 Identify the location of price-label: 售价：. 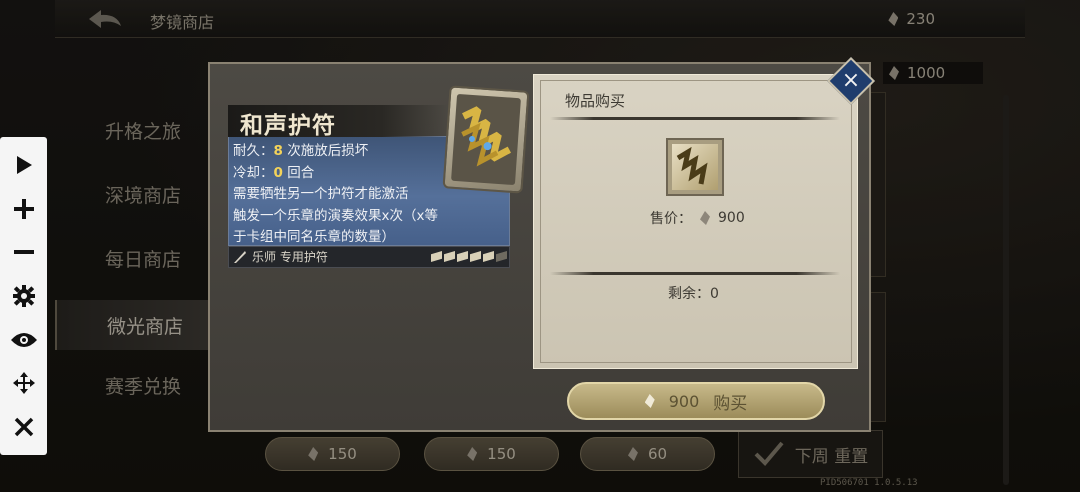
(671, 219).